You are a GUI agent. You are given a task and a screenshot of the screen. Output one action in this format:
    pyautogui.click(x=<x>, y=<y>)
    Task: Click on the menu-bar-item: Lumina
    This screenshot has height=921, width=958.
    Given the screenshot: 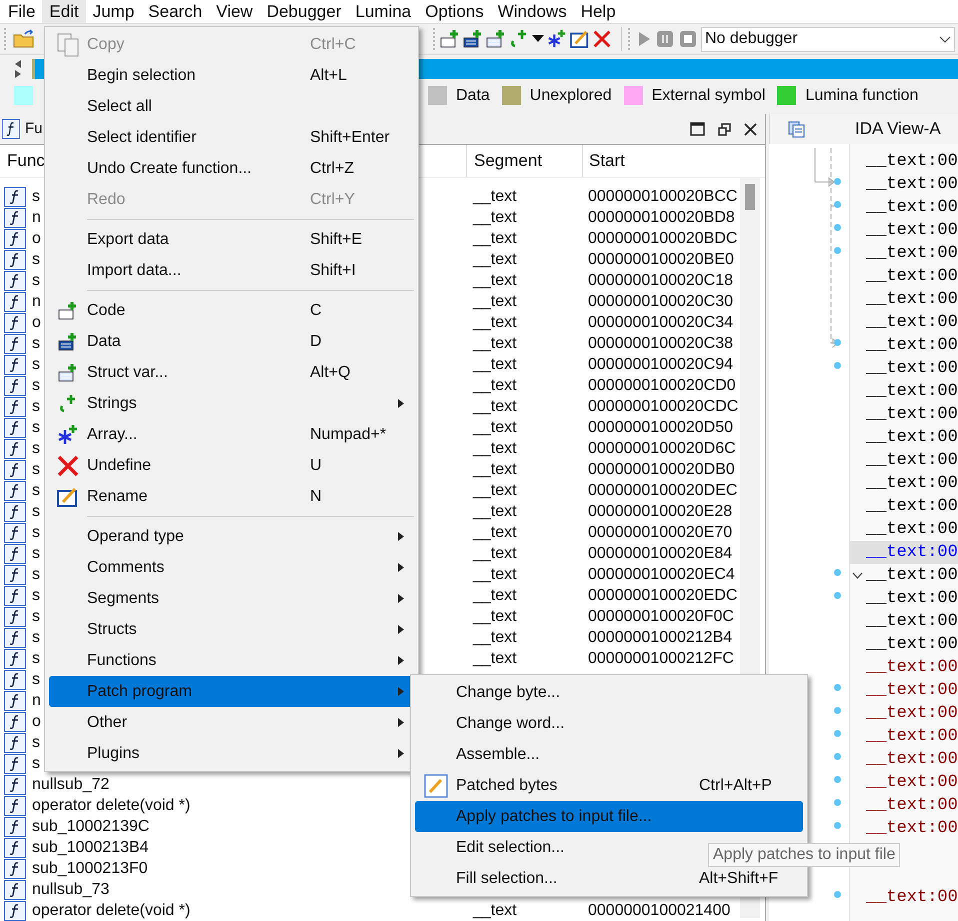 What is the action you would take?
    pyautogui.click(x=383, y=11)
    